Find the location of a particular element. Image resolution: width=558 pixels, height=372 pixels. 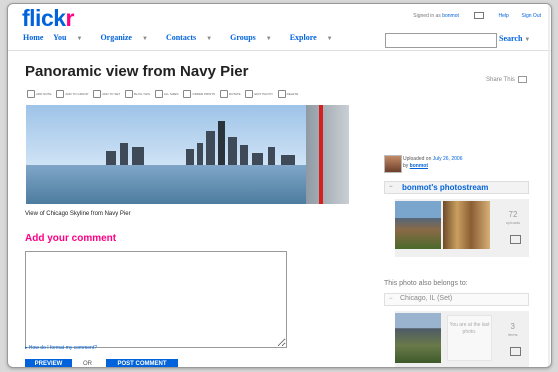

set-label: Chicago, IL (Set) is located at coordinates (426, 298).